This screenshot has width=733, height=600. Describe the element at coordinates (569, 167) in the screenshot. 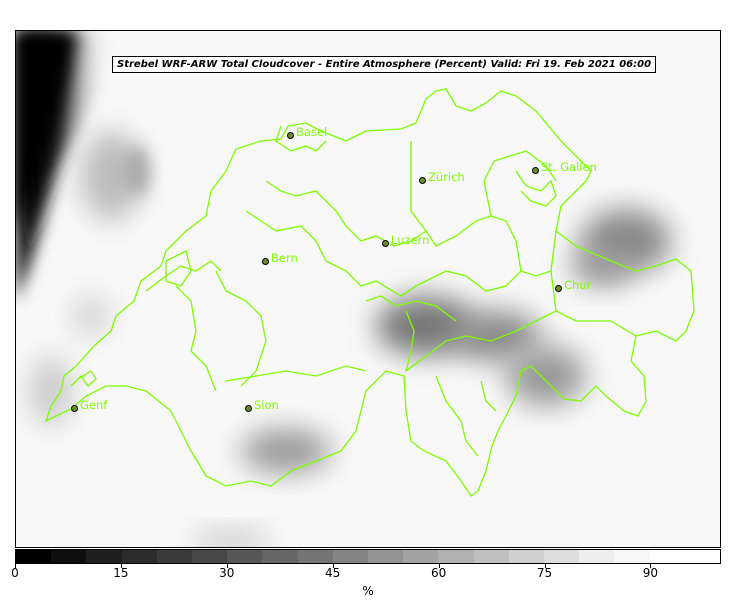

I see `city-label: St. Gallen` at that location.